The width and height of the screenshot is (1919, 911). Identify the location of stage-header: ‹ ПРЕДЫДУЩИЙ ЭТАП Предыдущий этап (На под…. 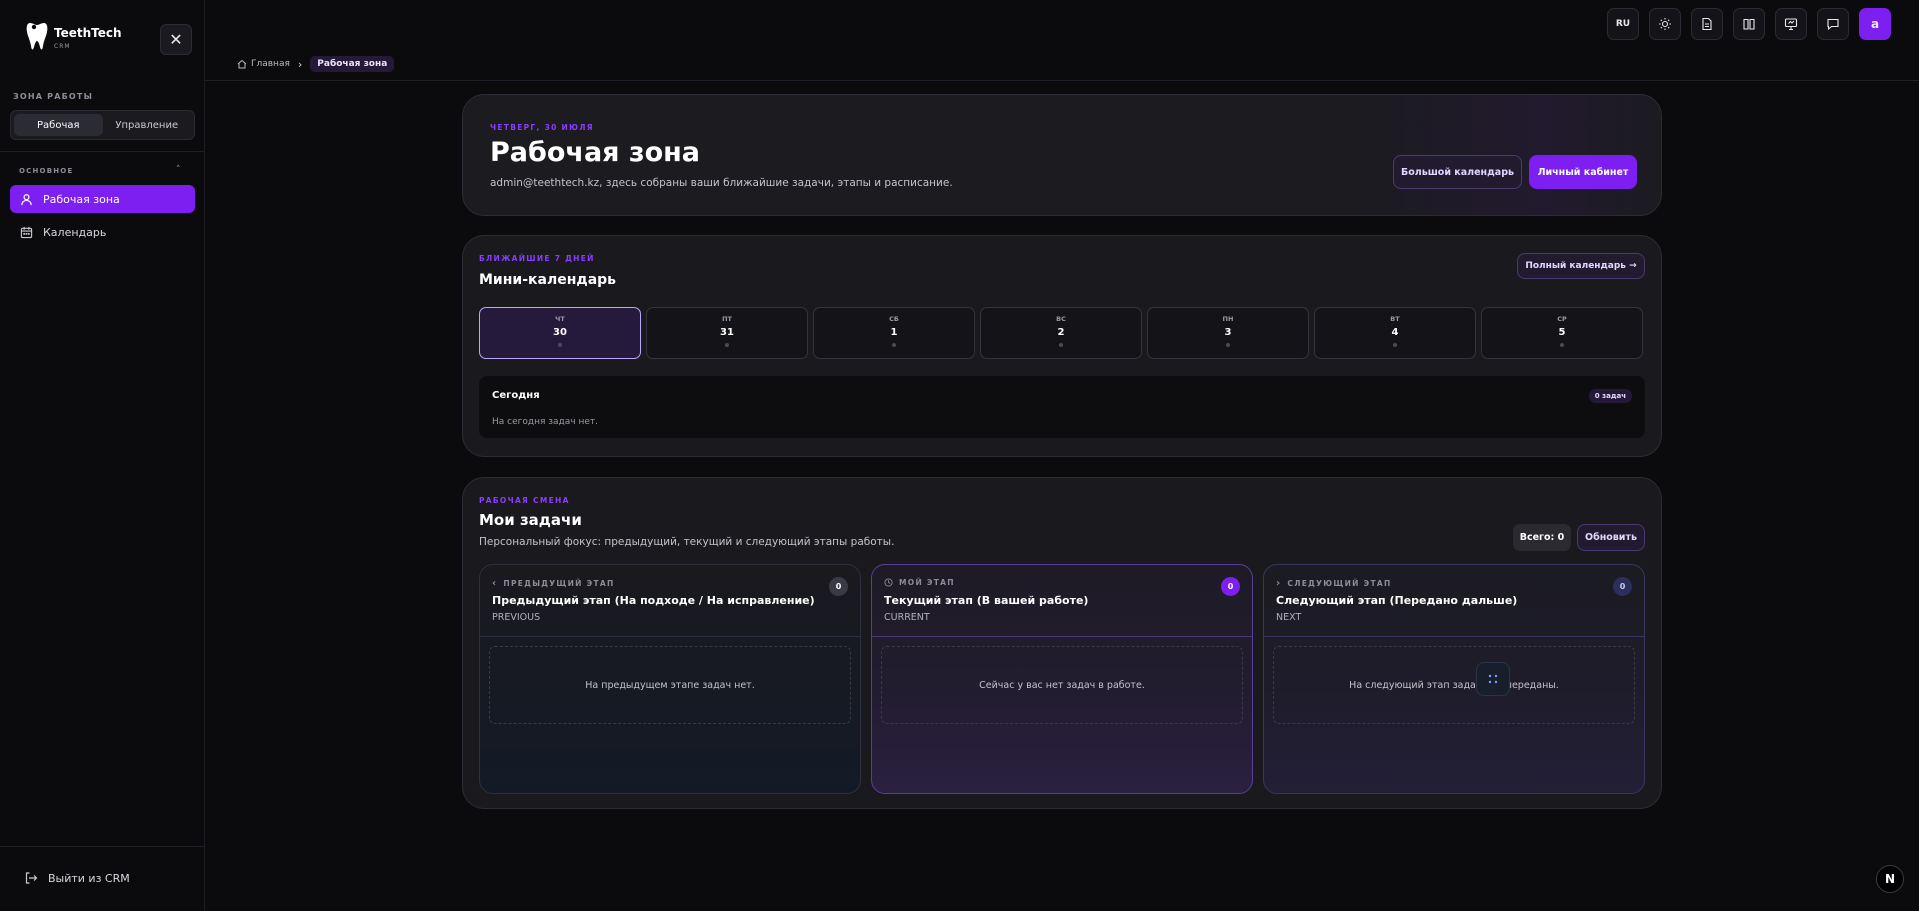
(670, 601).